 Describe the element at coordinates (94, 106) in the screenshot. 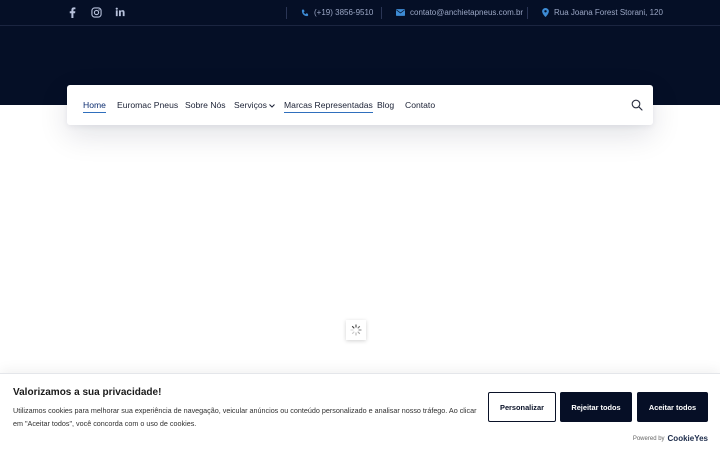

I see `nav-item-home: Home` at that location.